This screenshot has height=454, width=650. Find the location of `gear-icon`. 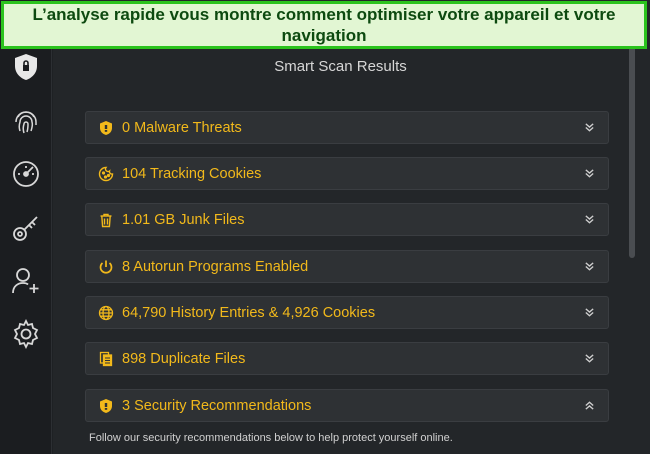

gear-icon is located at coordinates (26, 334).